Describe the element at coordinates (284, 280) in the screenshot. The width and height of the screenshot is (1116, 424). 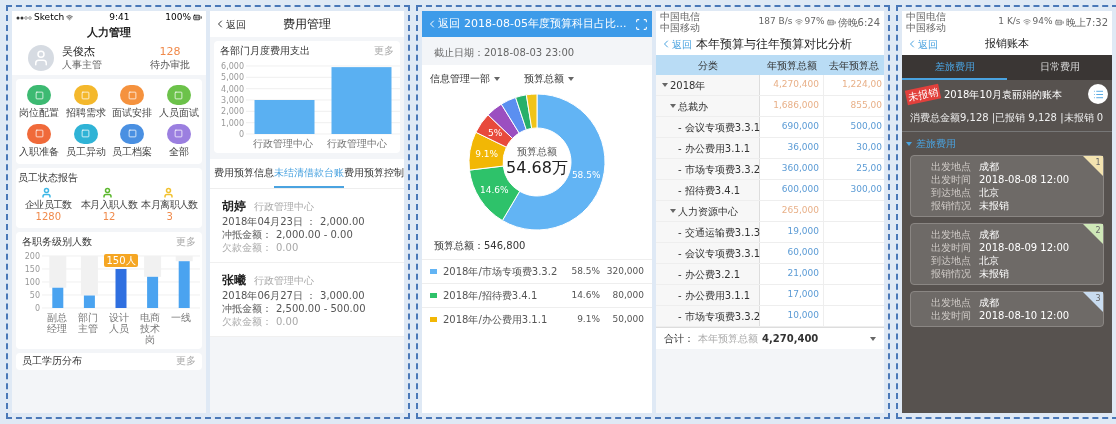
I see `department-name: 行政管理中心` at that location.